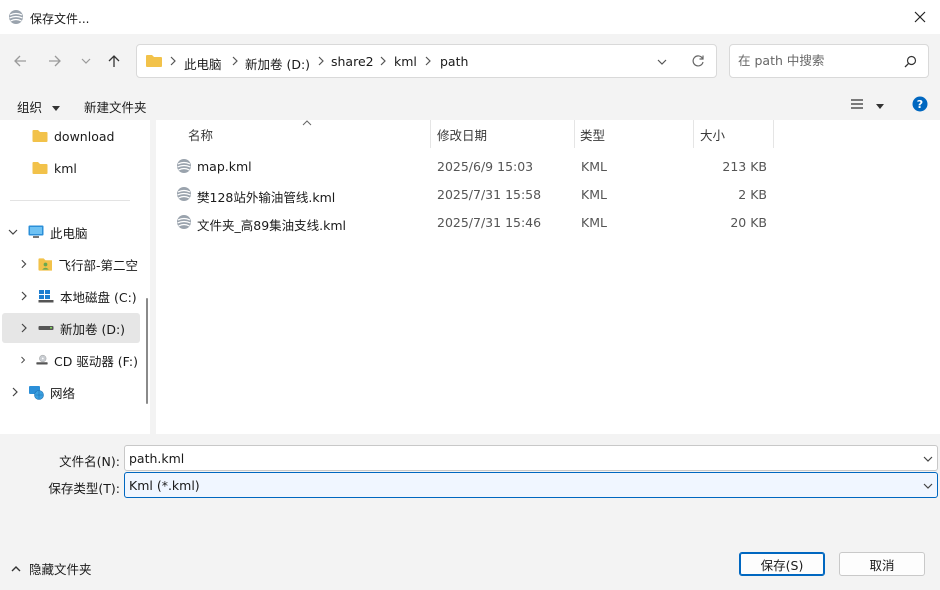 The width and height of the screenshot is (940, 590). Describe the element at coordinates (38, 106) in the screenshot. I see `organize-button: 组织` at that location.